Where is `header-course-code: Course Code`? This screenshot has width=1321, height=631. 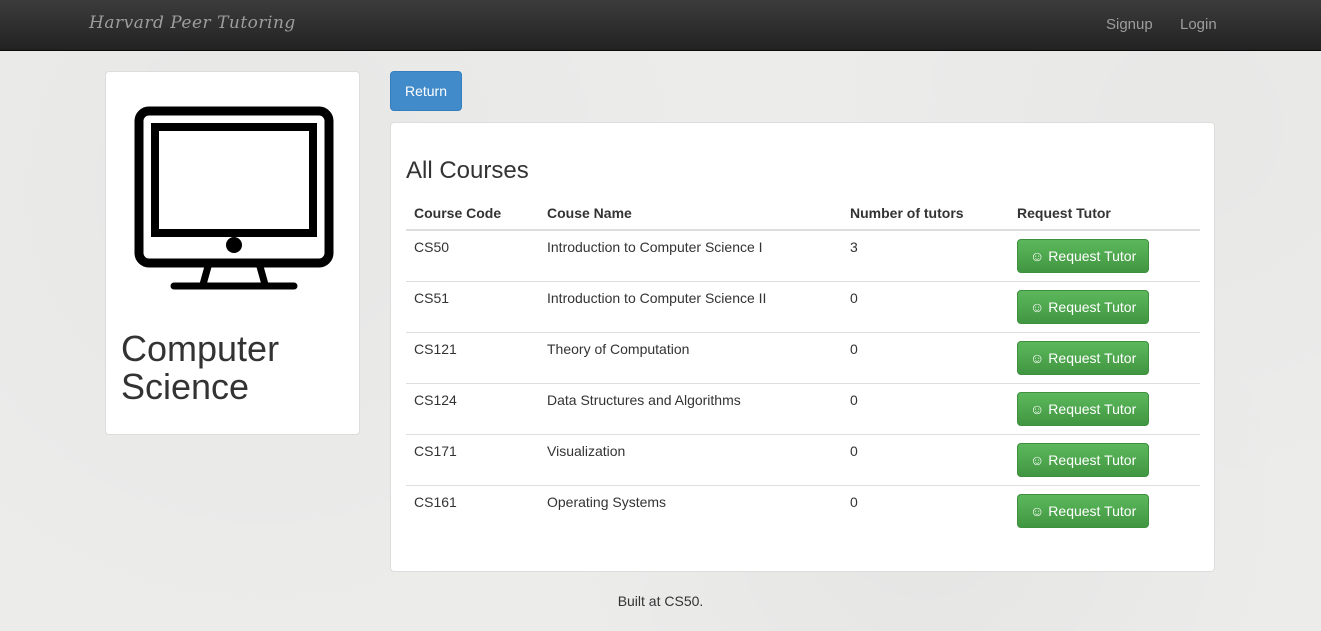 header-course-code: Course Code is located at coordinates (472, 214).